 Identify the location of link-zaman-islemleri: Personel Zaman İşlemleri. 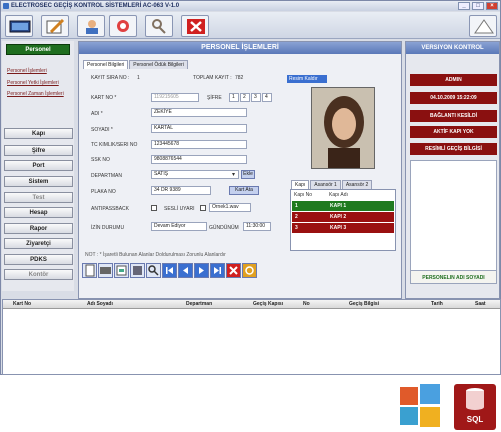
(35, 94).